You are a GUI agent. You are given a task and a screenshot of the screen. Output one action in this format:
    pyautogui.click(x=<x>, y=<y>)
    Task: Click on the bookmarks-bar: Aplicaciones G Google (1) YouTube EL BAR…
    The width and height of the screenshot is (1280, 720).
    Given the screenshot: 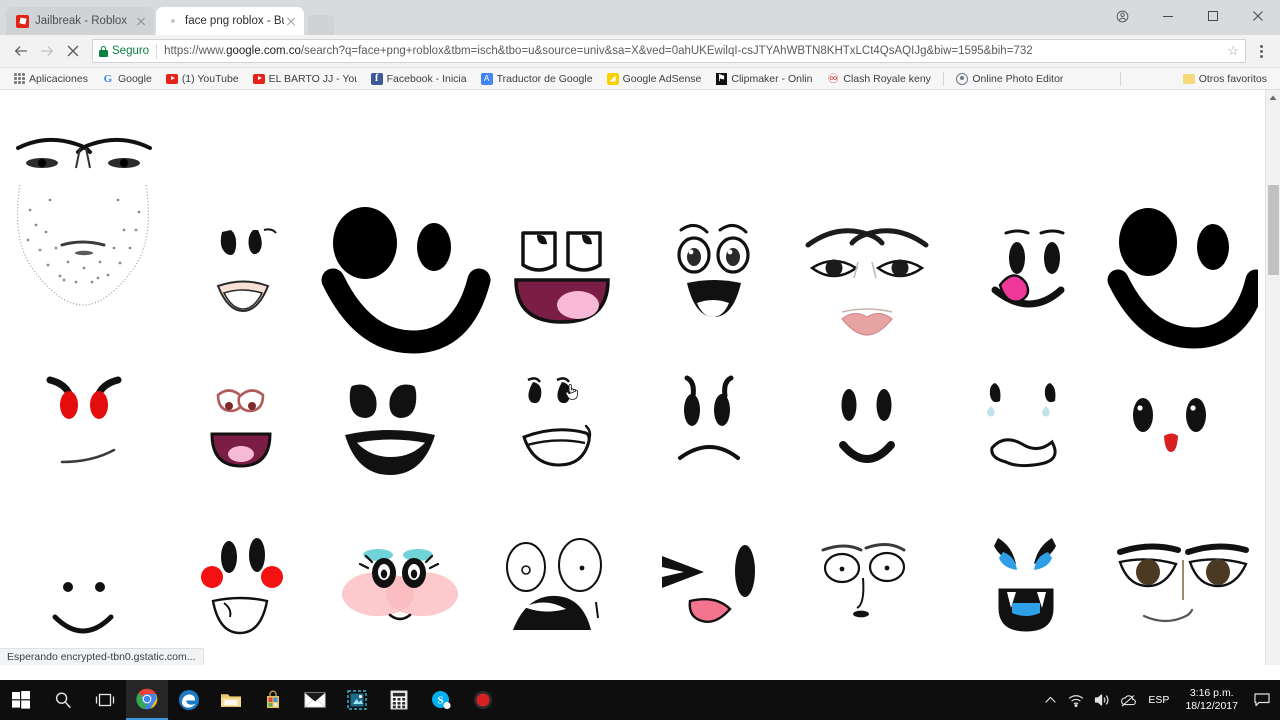 What is the action you would take?
    pyautogui.click(x=640, y=79)
    